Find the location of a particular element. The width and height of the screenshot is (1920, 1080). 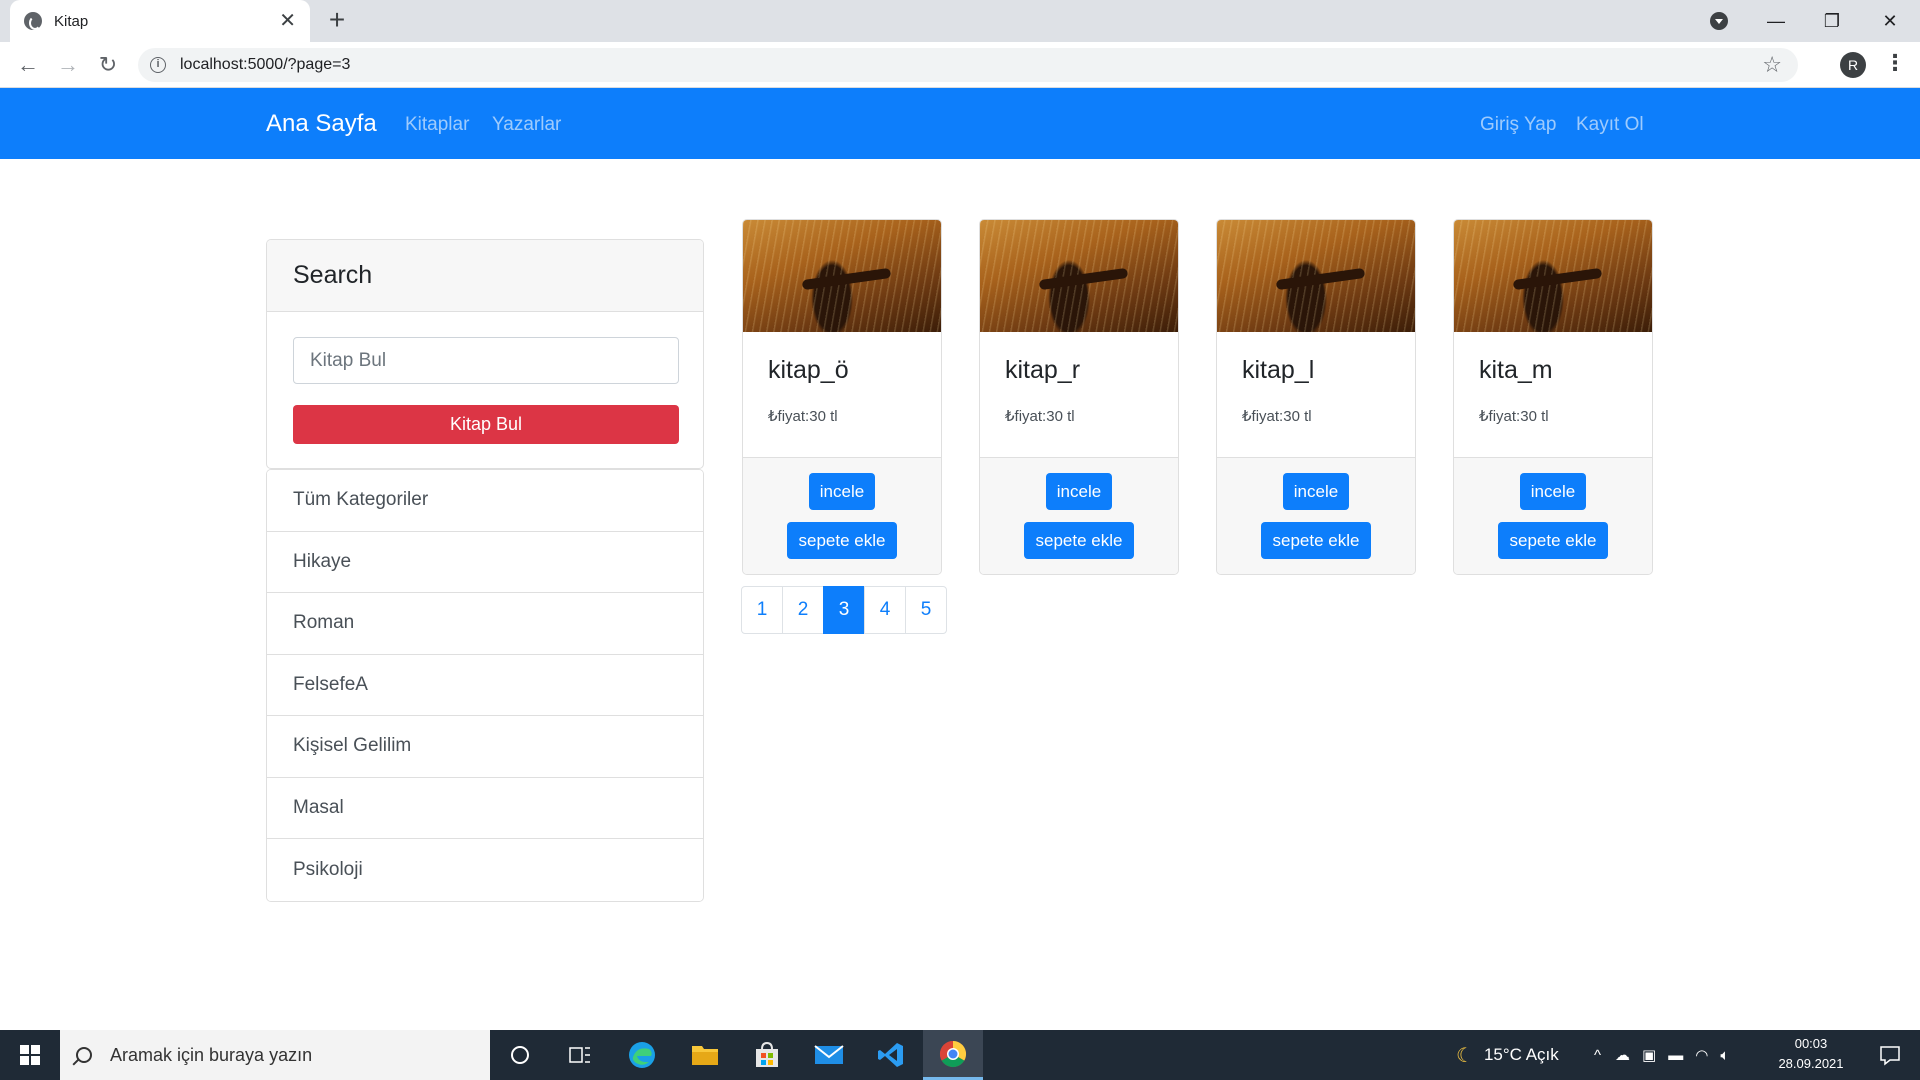

clock-time: 00:03 is located at coordinates (1811, 1043).